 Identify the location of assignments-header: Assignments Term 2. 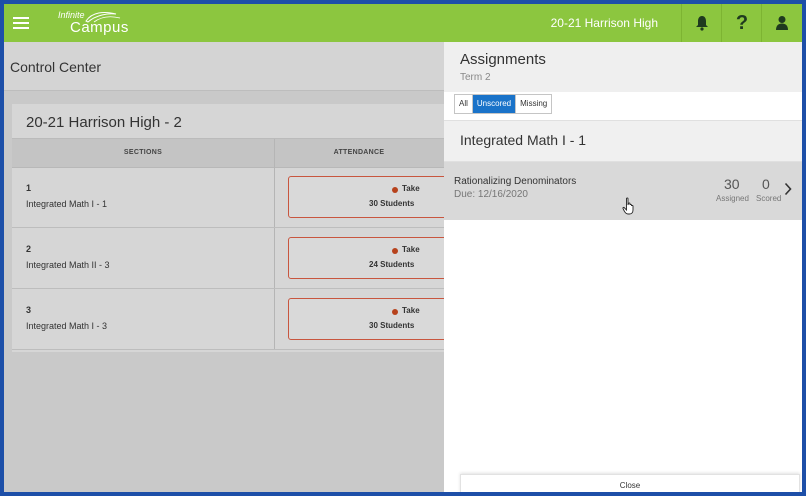
(623, 67).